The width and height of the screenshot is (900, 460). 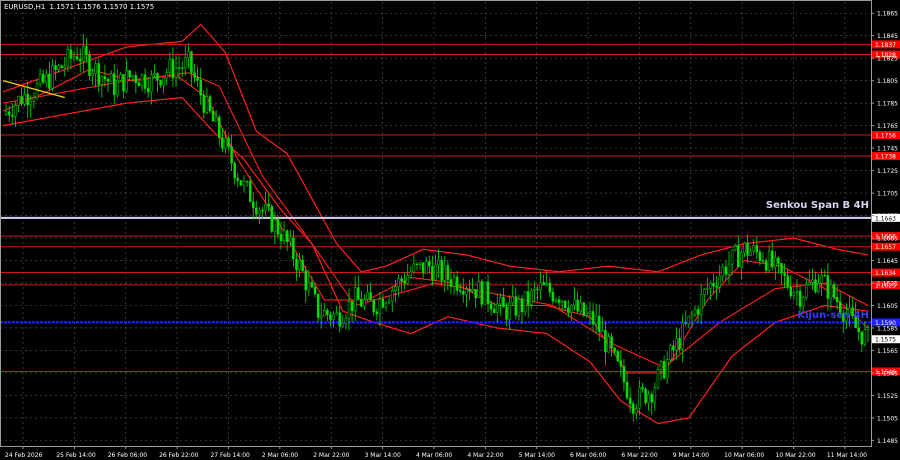 I want to click on x-tick-label: 26 Feb 06:00, so click(x=128, y=455).